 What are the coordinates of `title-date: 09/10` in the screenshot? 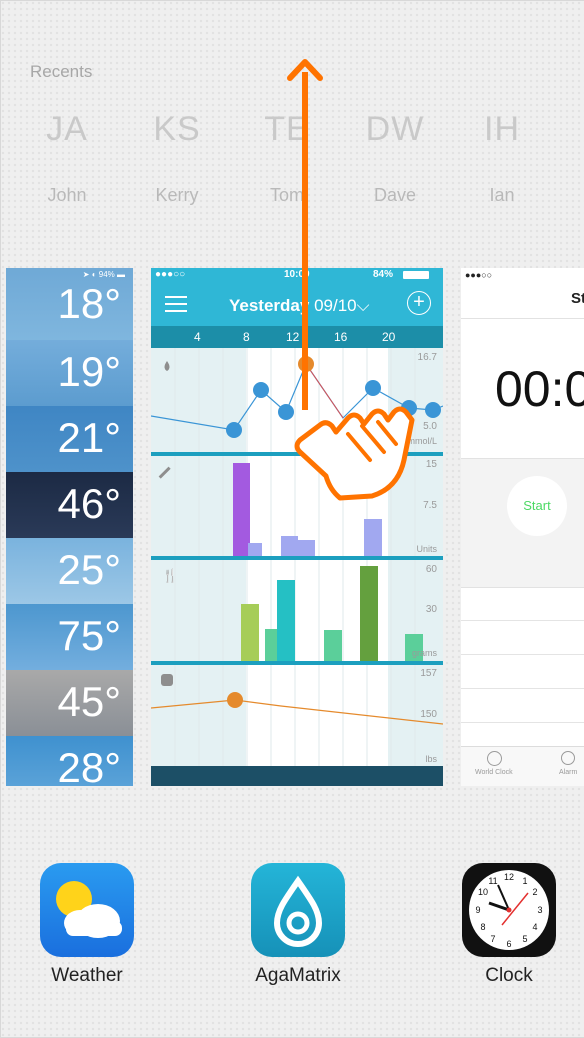 It's located at (335, 305).